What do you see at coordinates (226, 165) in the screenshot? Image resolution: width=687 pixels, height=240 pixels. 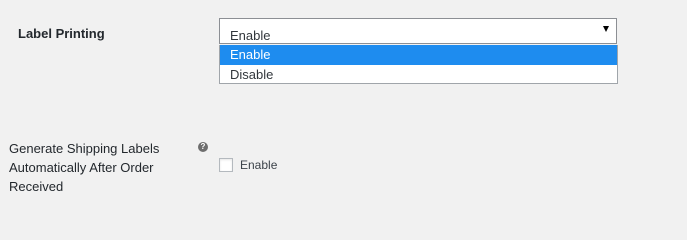 I see `auto-generate-checkbox` at bounding box center [226, 165].